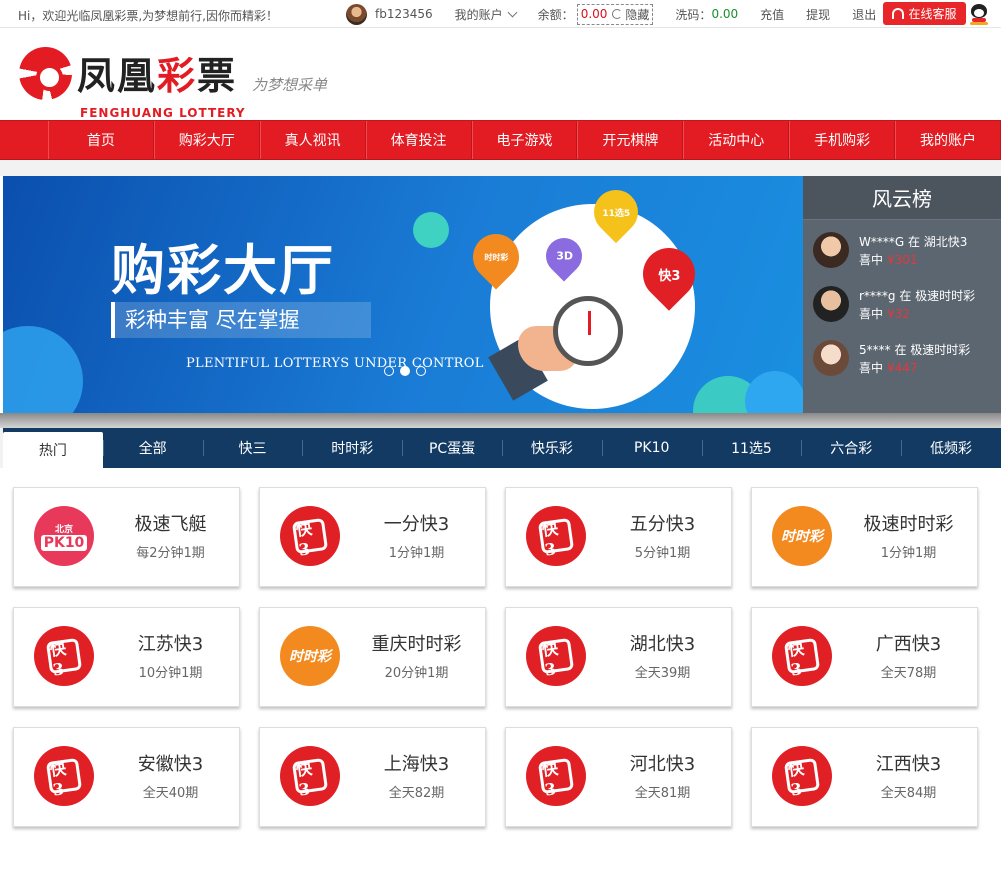 The image size is (1001, 884). Describe the element at coordinates (372, 777) in the screenshot. I see `game-card: 快3 上海快3 全天82期` at that location.